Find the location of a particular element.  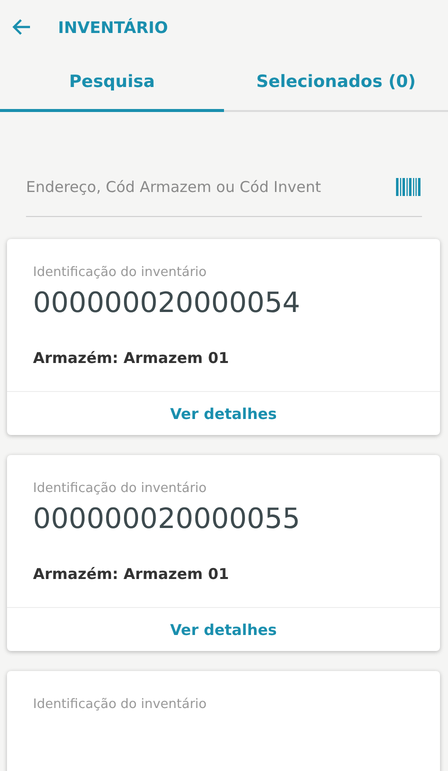

tab: Selecionados (0) is located at coordinates (336, 83).